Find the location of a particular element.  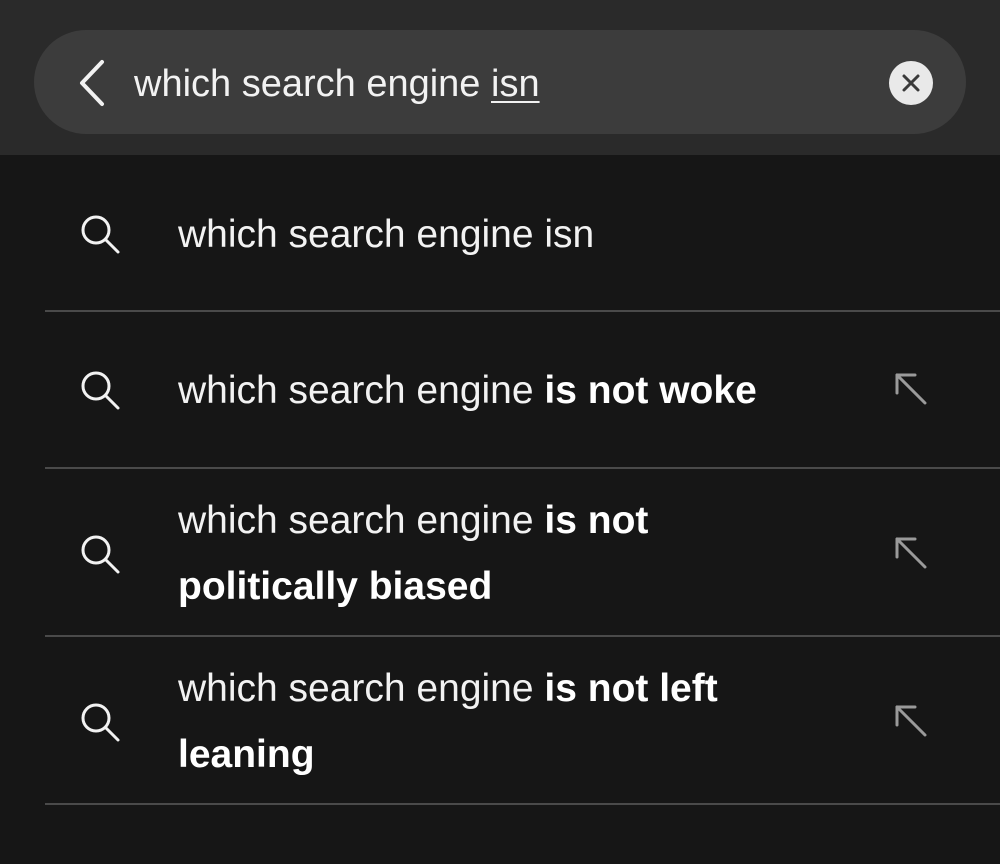

search-input: which search engine isn is located at coordinates (337, 84).